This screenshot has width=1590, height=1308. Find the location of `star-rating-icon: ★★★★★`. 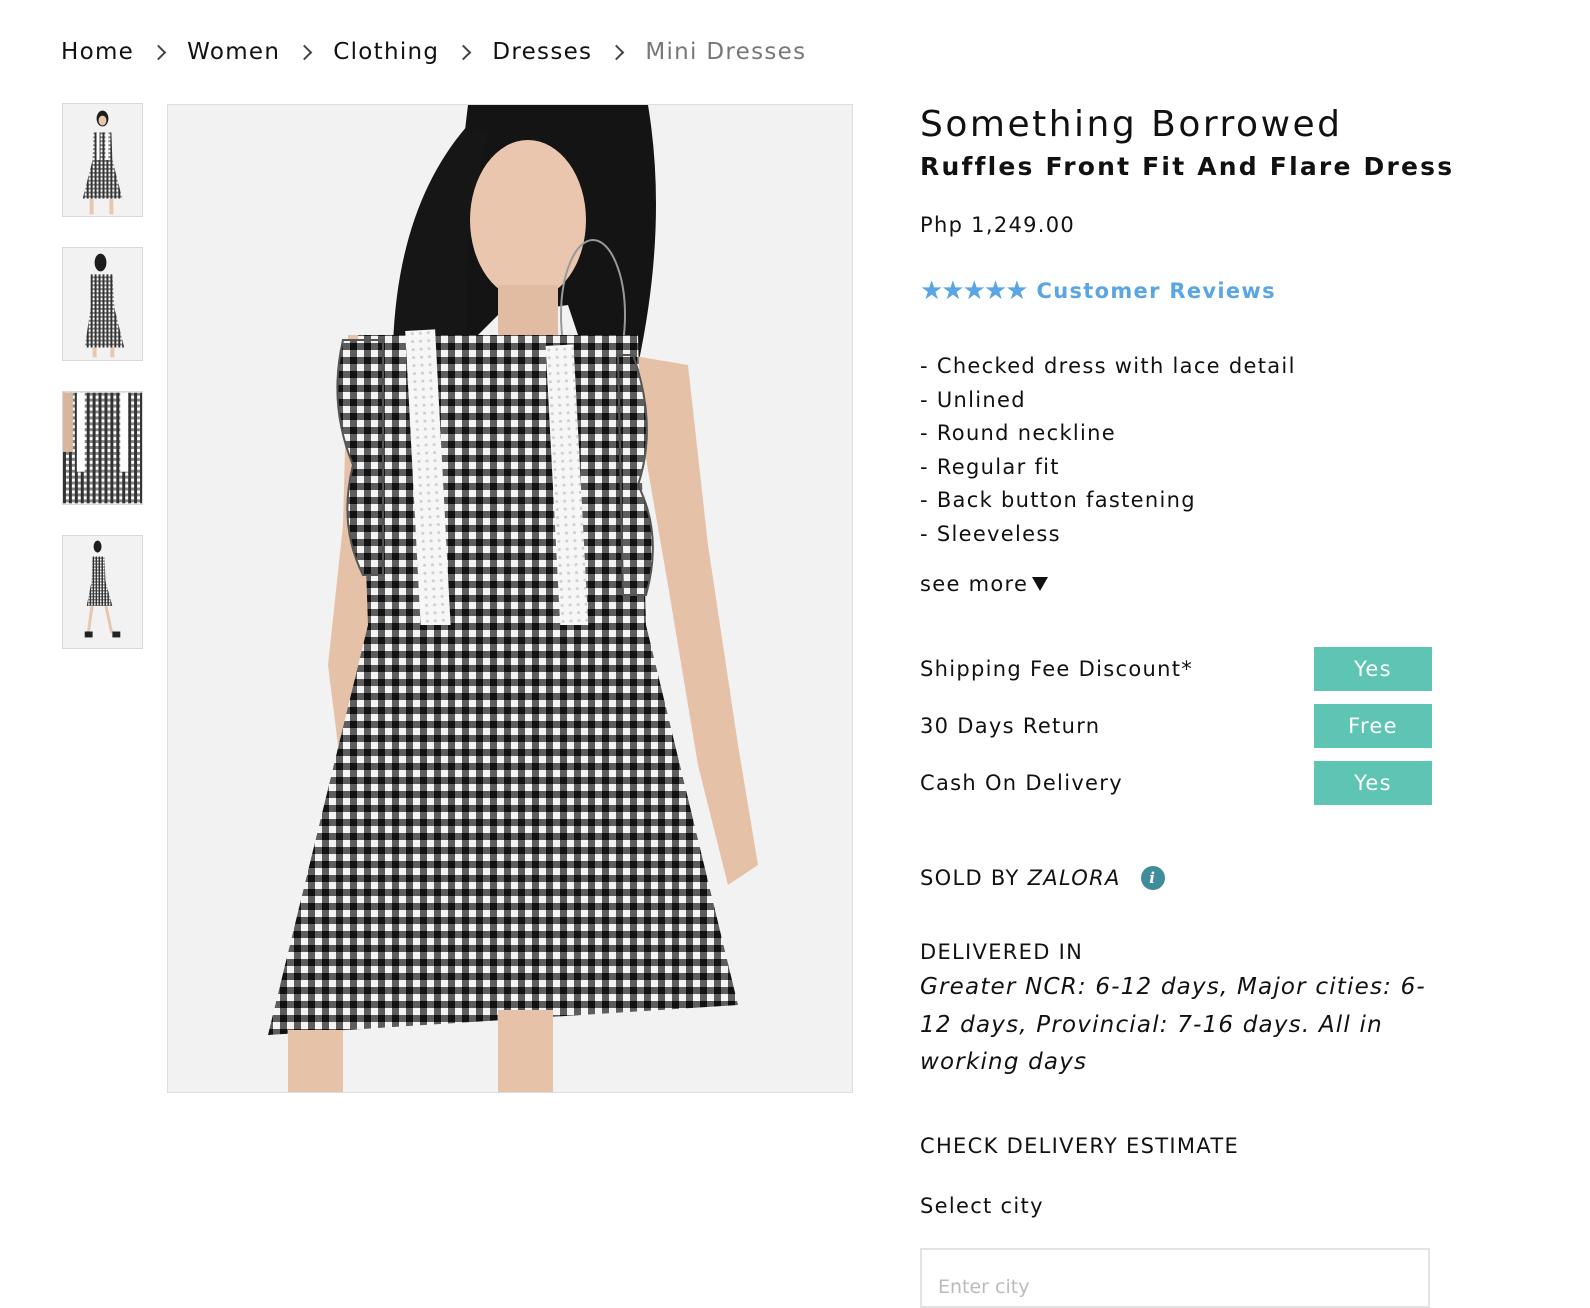

star-rating-icon: ★★★★★ is located at coordinates (974, 291).